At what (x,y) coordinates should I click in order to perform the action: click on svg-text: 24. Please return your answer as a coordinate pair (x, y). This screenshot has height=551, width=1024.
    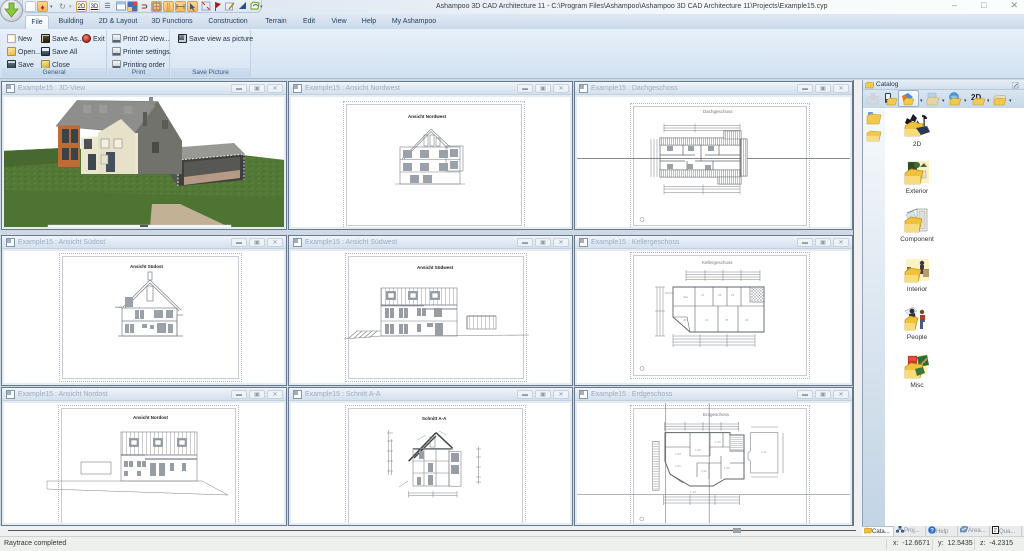
    Looking at the image, I should click on (707, 320).